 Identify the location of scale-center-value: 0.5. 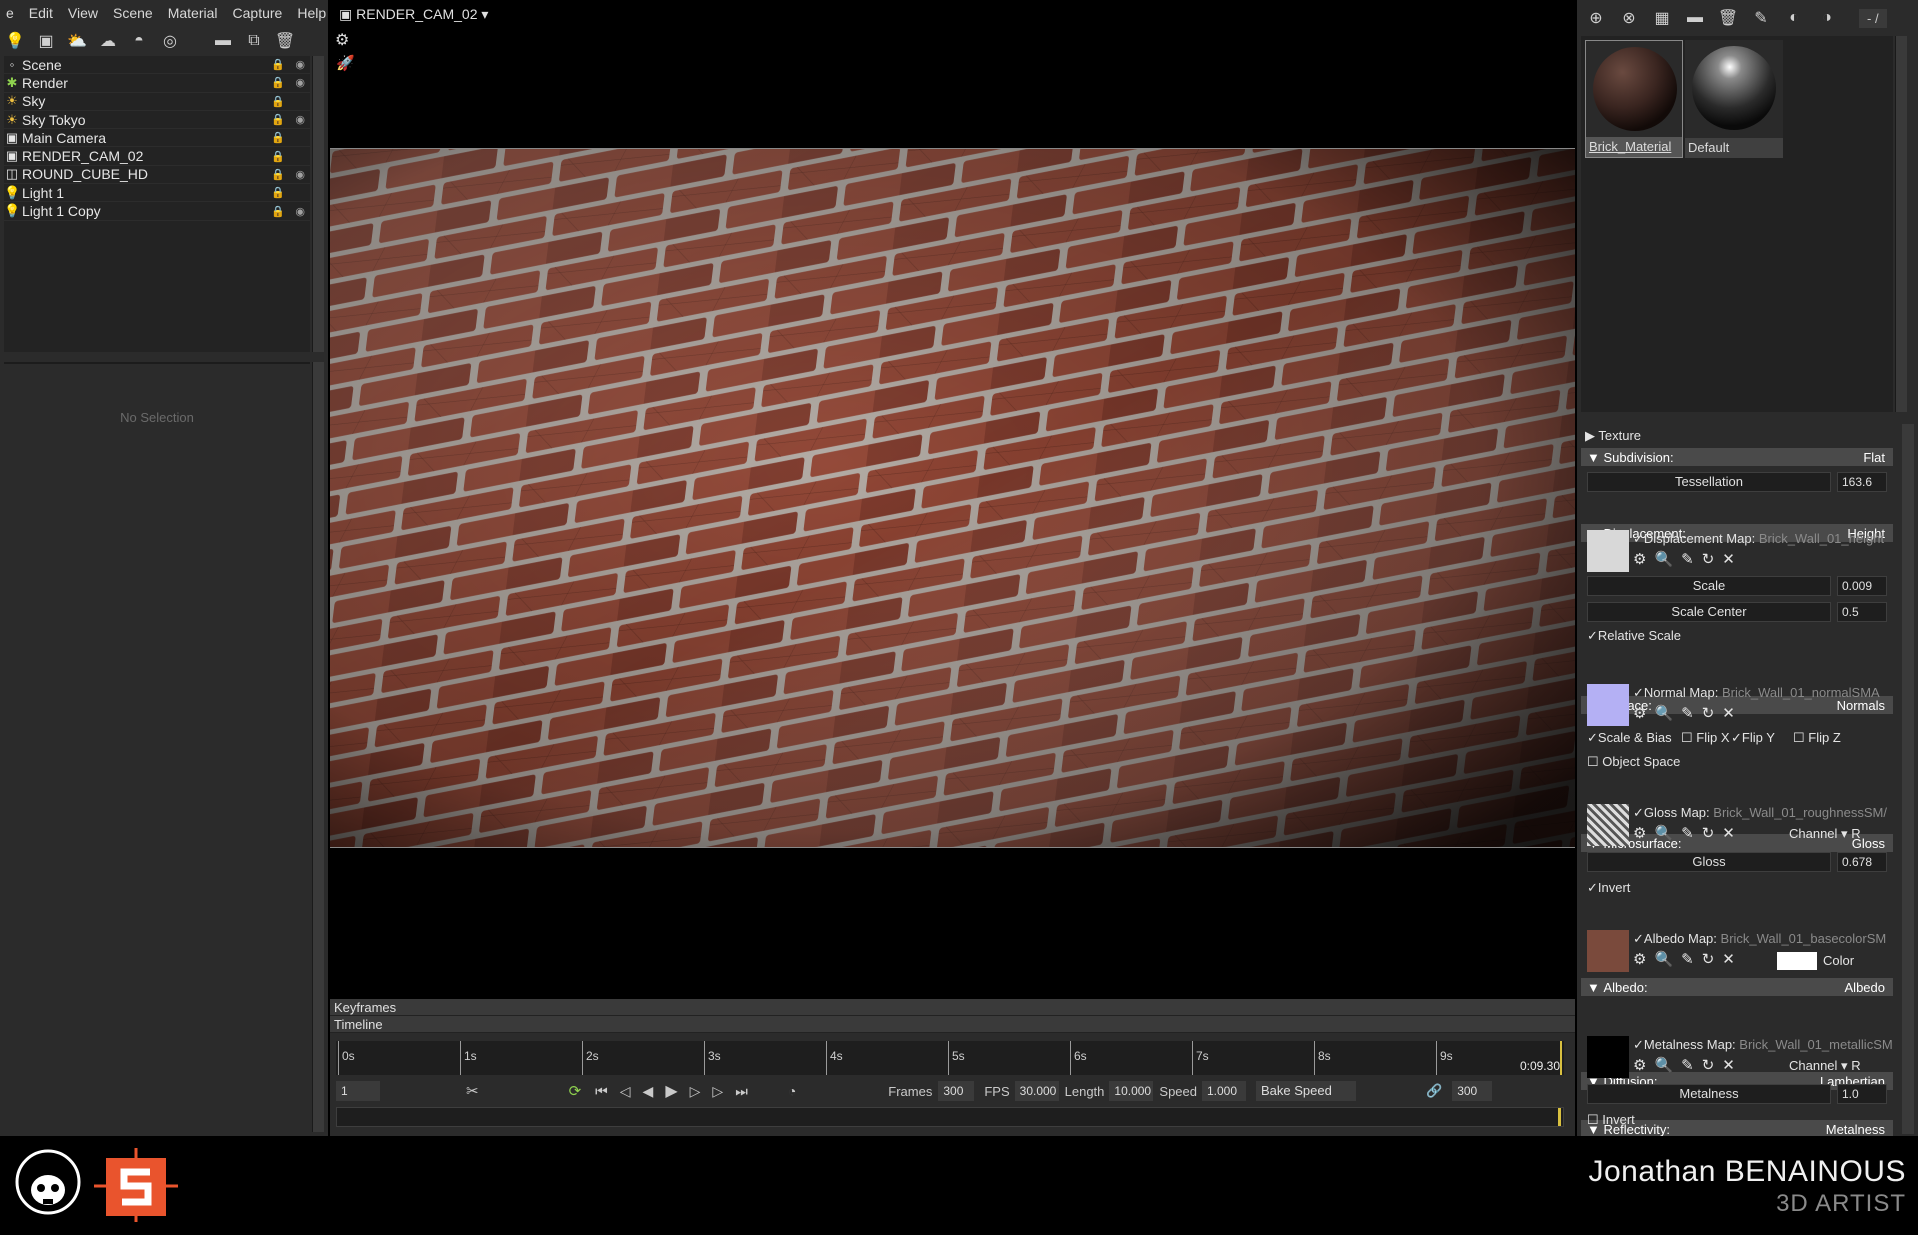
(1862, 612).